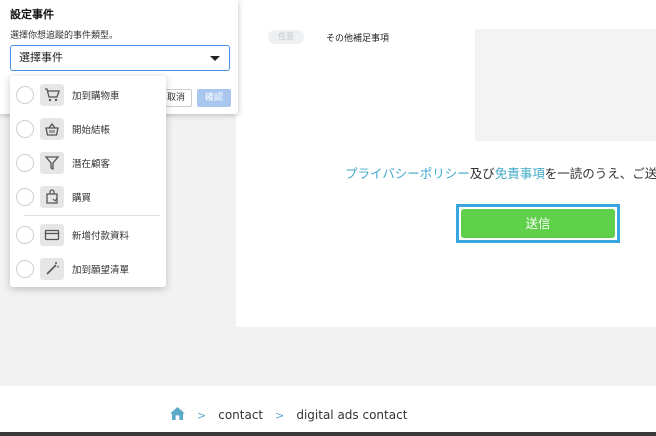 The height and width of the screenshot is (436, 656). I want to click on event-option-purchase: 購買, so click(88, 197).